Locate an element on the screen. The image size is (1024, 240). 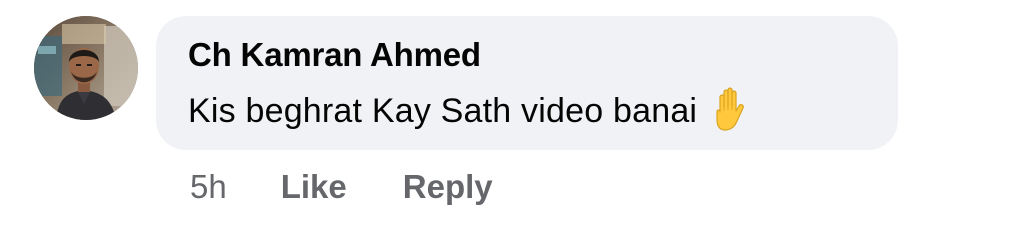
comment-text: Kis beghrat Kay Sath video banai is located at coordinates (443, 110).